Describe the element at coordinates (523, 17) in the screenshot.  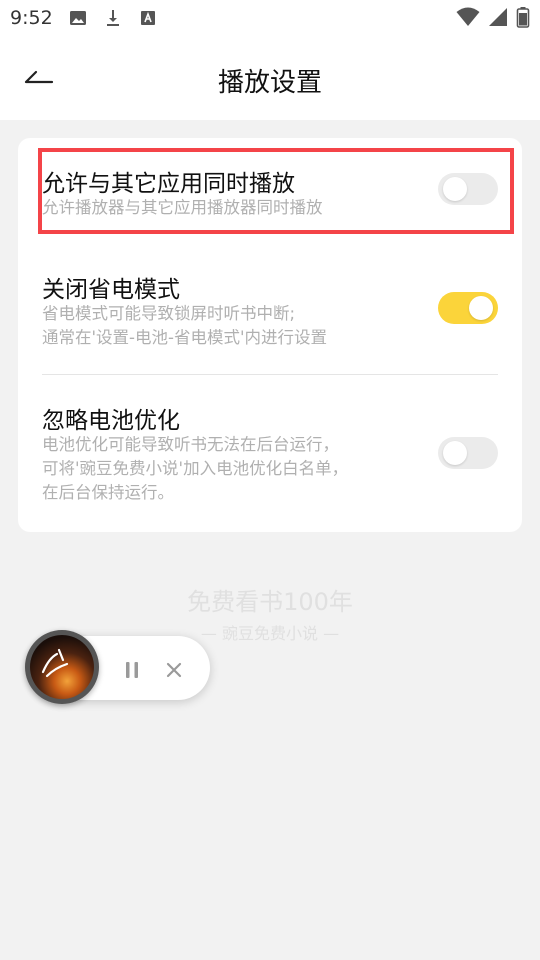
I see `battery-icon` at that location.